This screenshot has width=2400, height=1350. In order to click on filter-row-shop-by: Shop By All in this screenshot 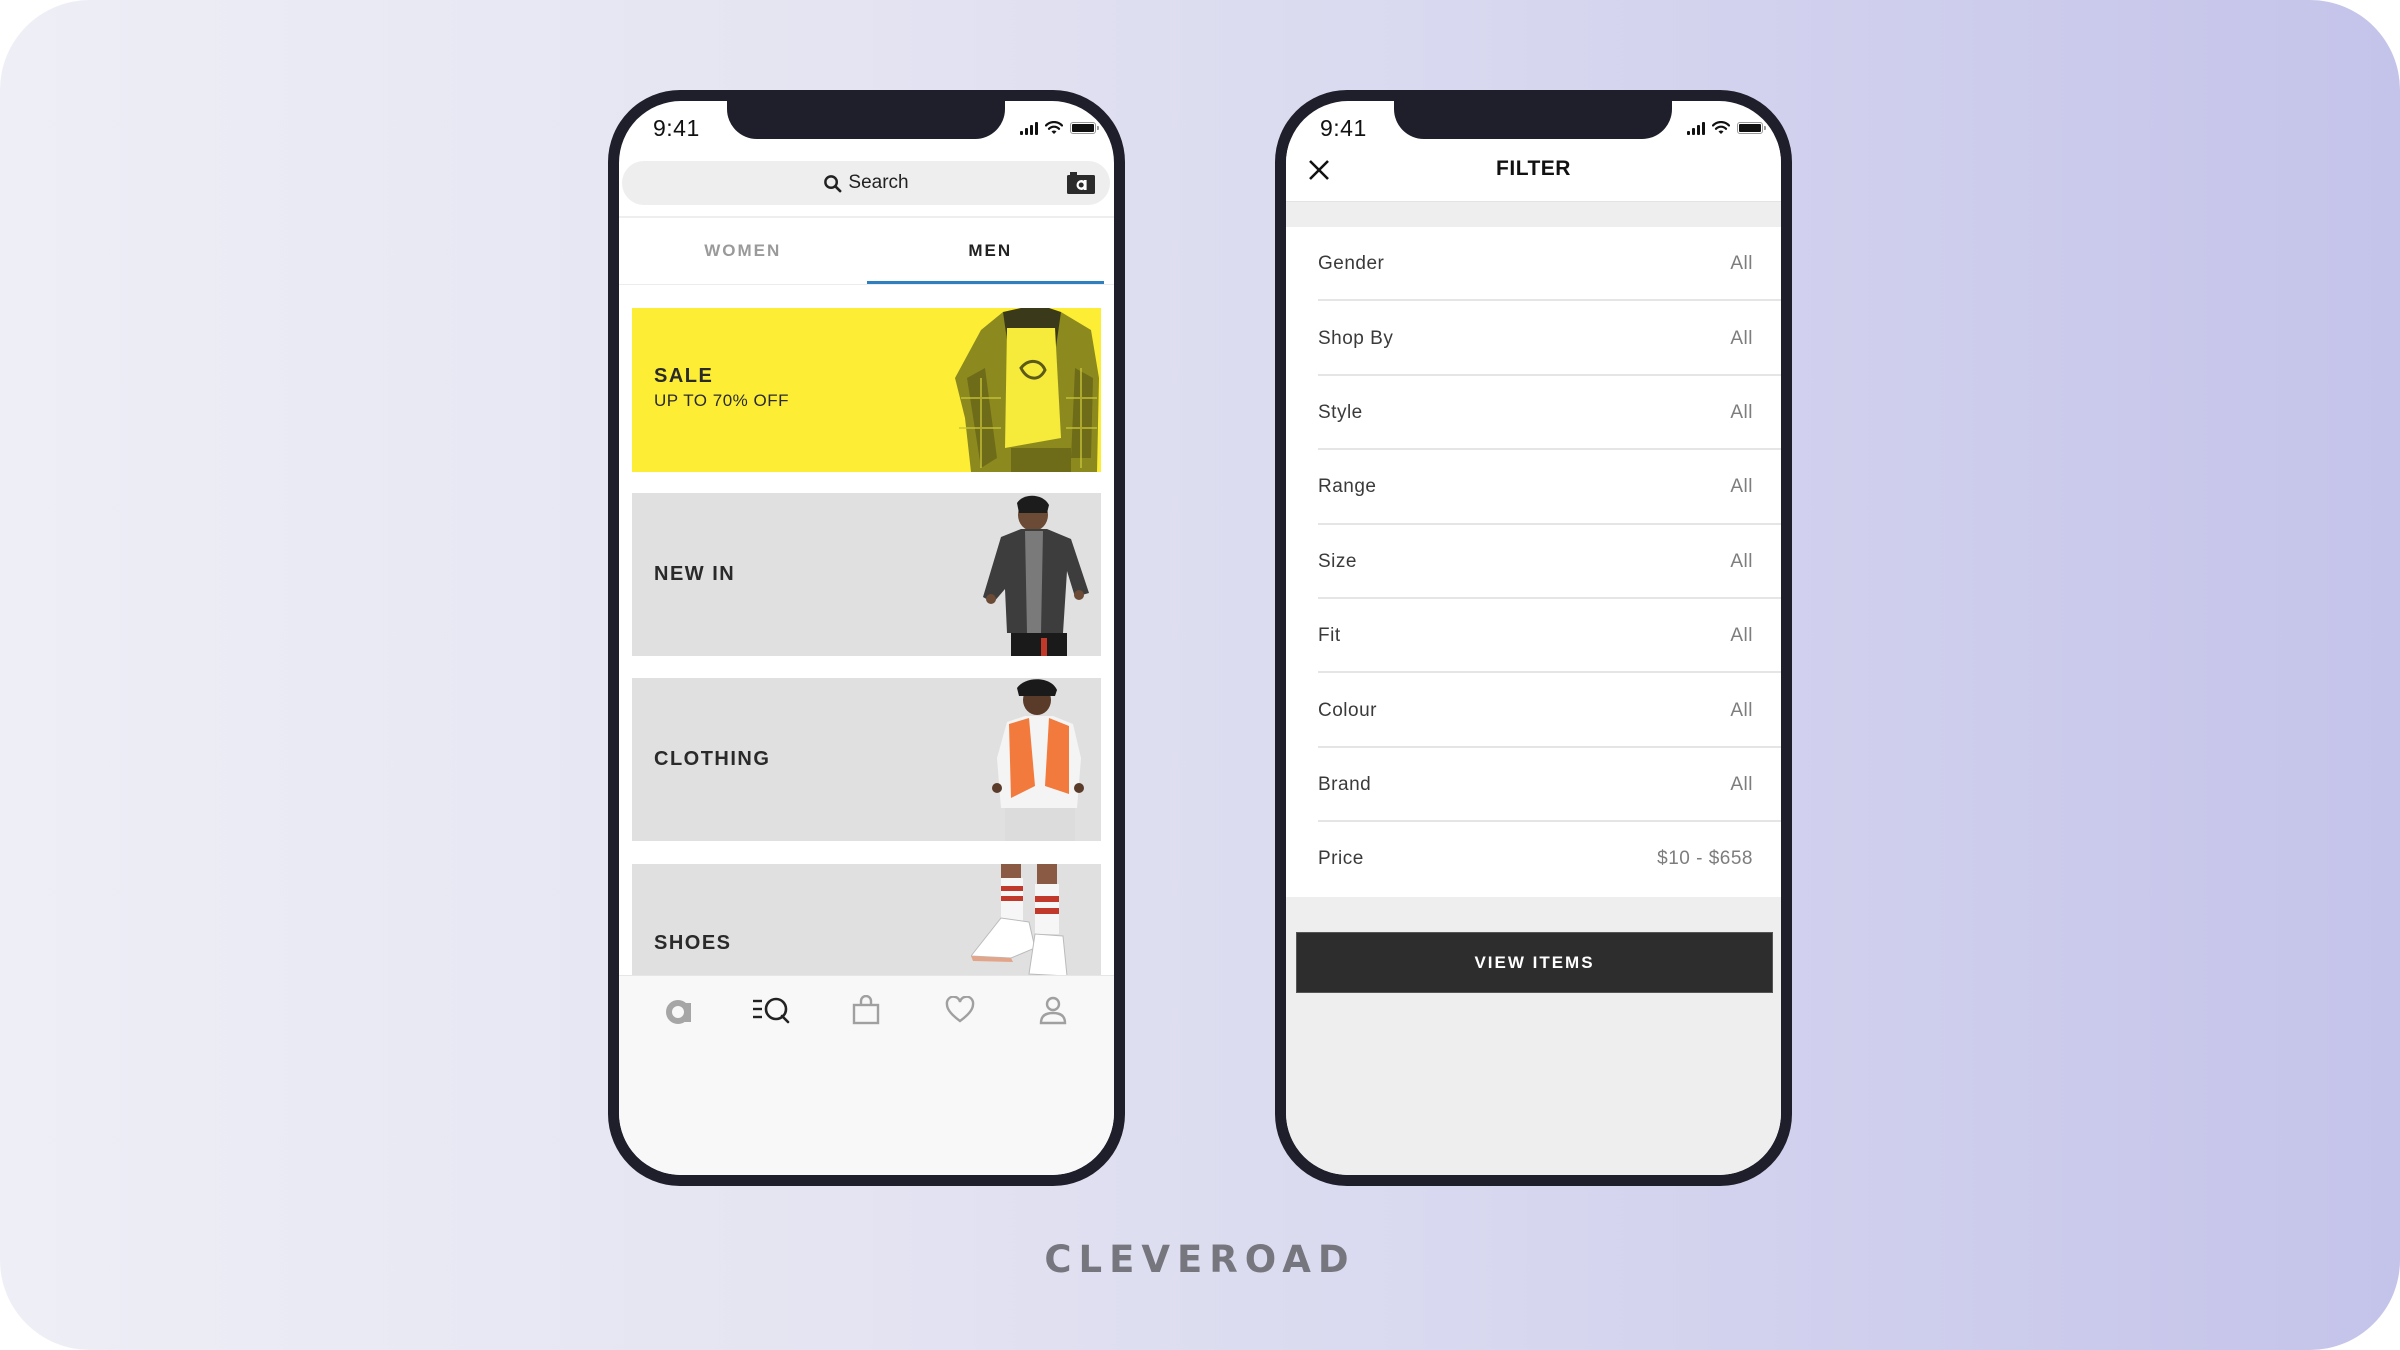, I will do `click(1533, 339)`.